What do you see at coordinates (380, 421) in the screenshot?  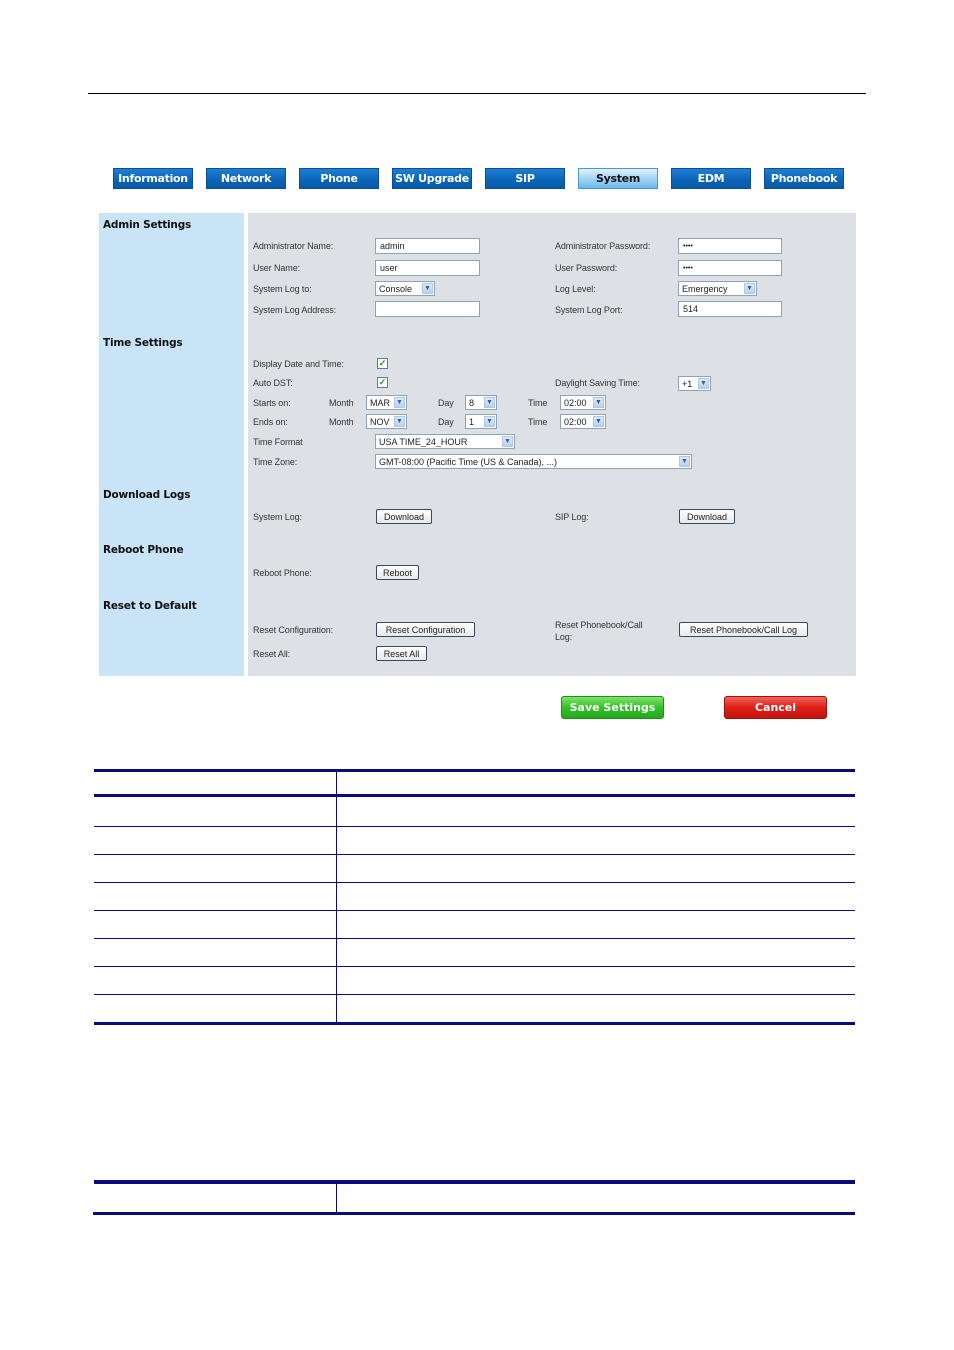 I see `end-month-value: NOV` at bounding box center [380, 421].